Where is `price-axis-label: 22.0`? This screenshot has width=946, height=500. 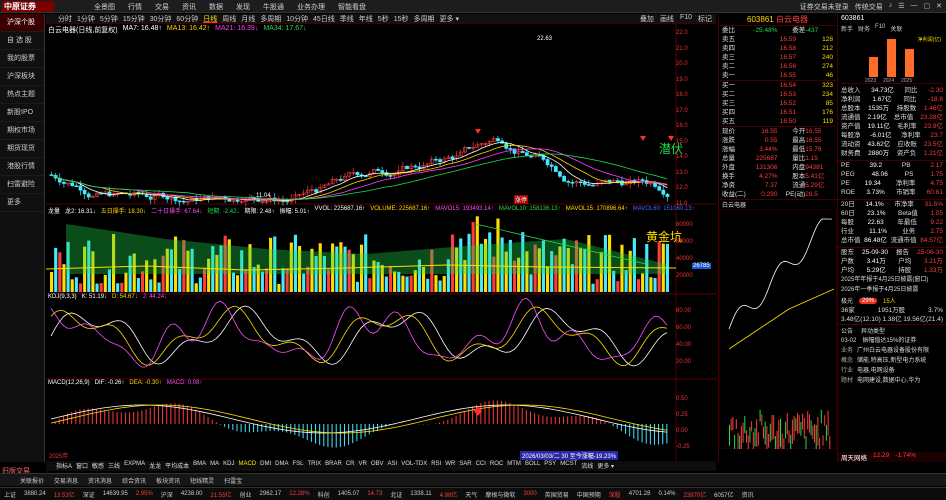
price-axis-label: 22.0 is located at coordinates (682, 33).